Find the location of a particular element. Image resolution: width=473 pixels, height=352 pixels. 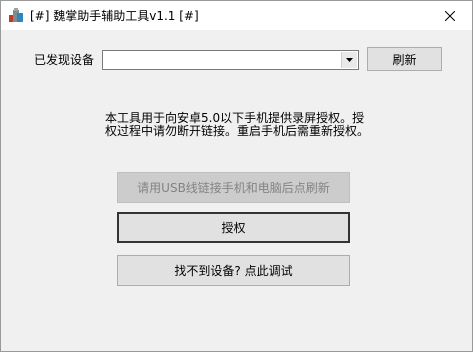

device-select-dropdown is located at coordinates (349, 60).